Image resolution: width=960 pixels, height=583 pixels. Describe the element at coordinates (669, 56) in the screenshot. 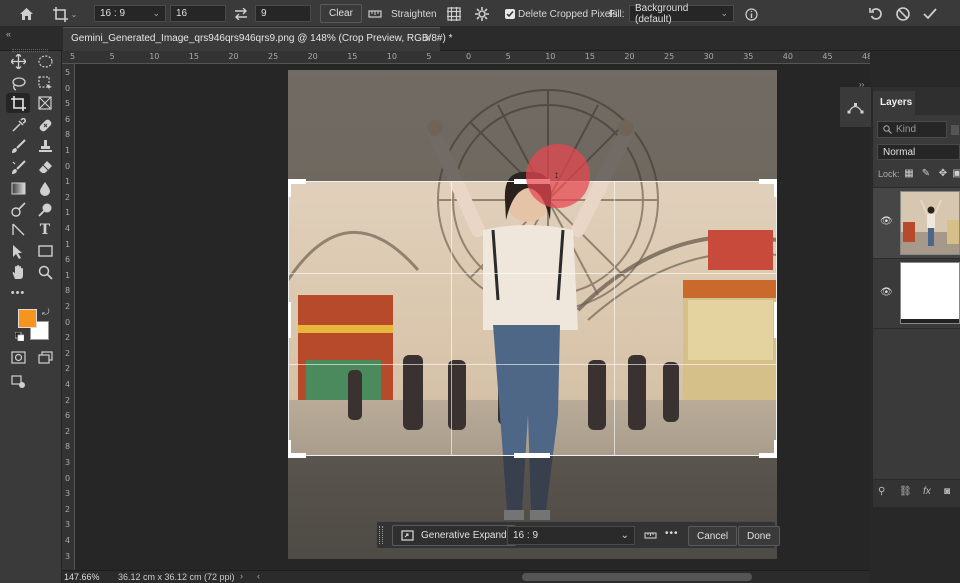

I see `ruler-tick-label: 25` at that location.